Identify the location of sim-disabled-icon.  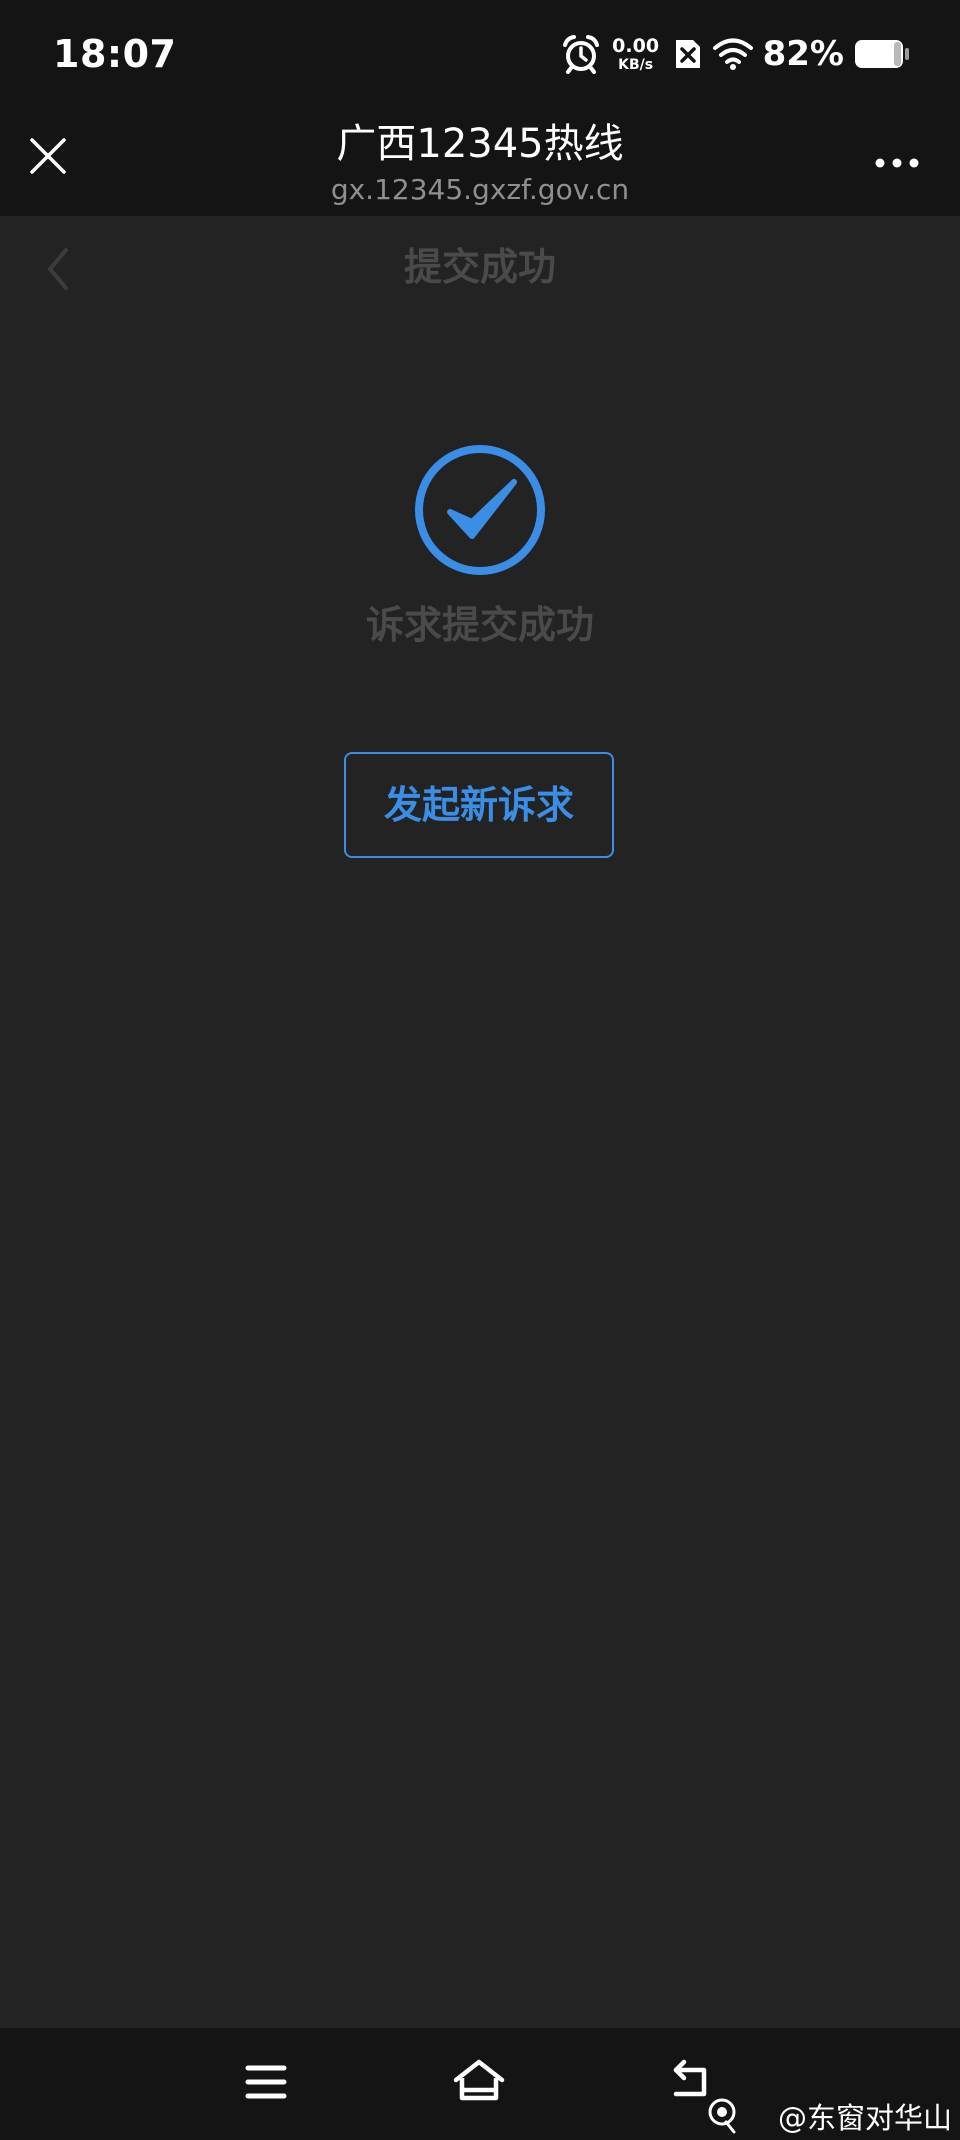
(687, 54).